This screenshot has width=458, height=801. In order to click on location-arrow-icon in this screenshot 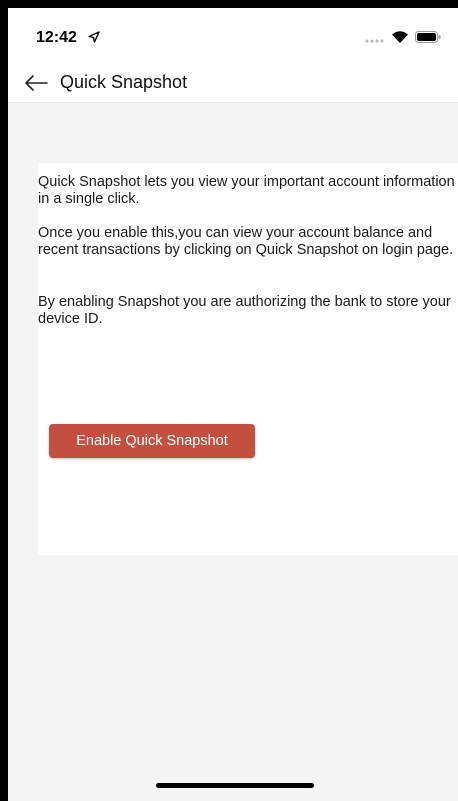, I will do `click(94, 37)`.